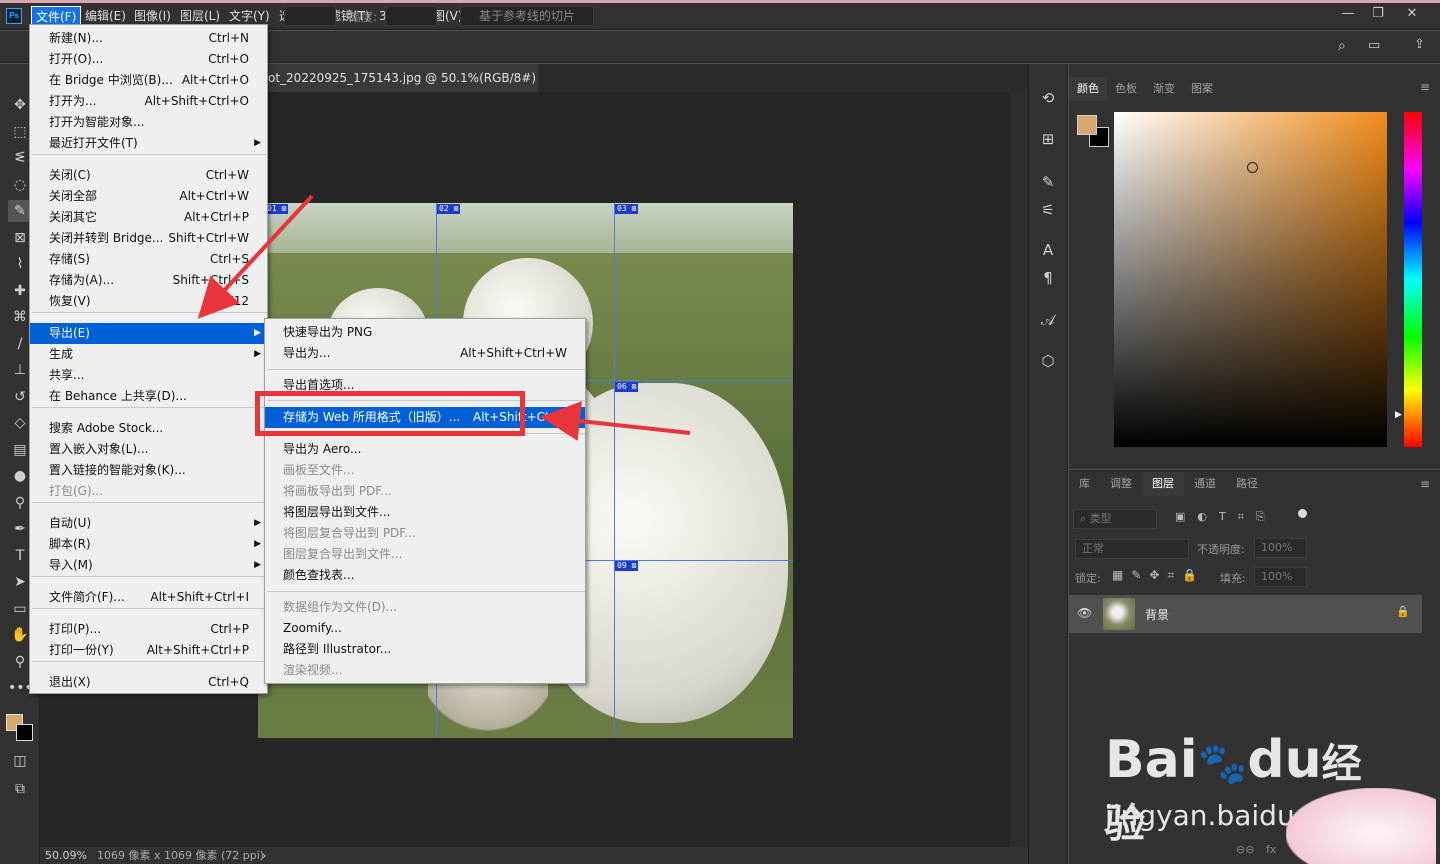 The image size is (1440, 864). I want to click on annotation-arrow-to-save-for-web, so click(615, 421).